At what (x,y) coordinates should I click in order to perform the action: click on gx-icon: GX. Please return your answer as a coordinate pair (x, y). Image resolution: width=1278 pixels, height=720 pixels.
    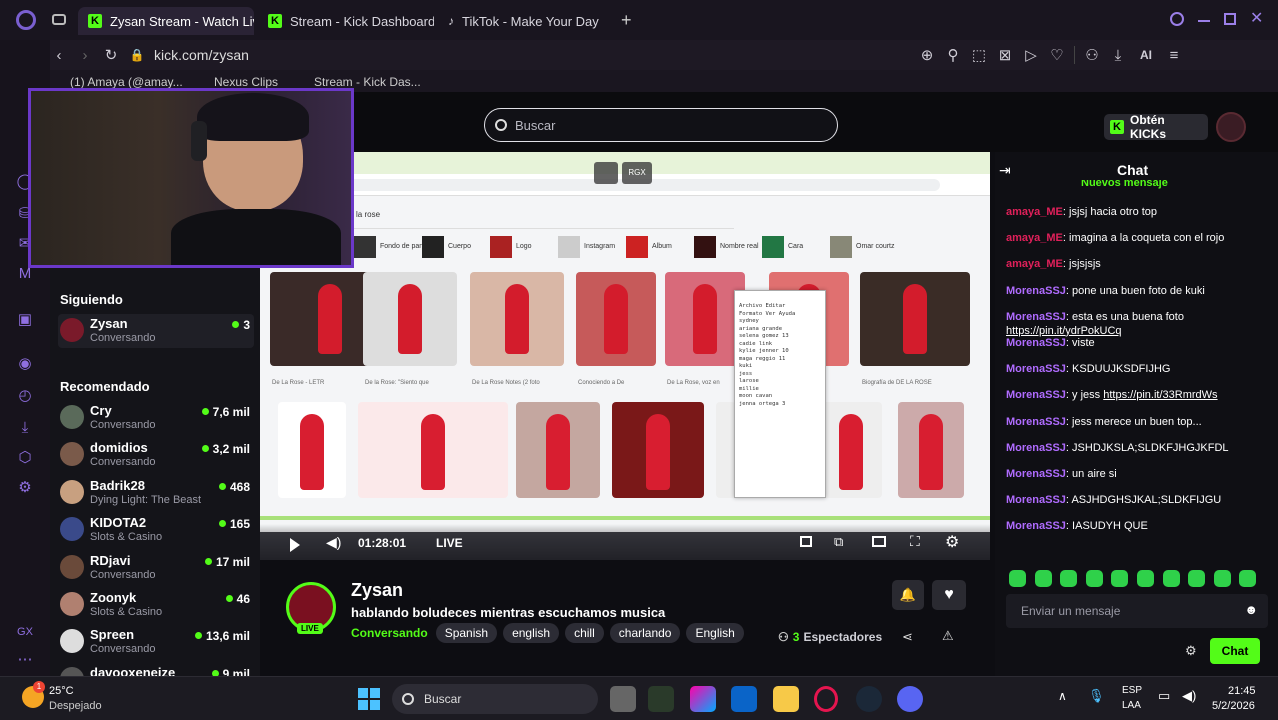
    Looking at the image, I should click on (25, 632).